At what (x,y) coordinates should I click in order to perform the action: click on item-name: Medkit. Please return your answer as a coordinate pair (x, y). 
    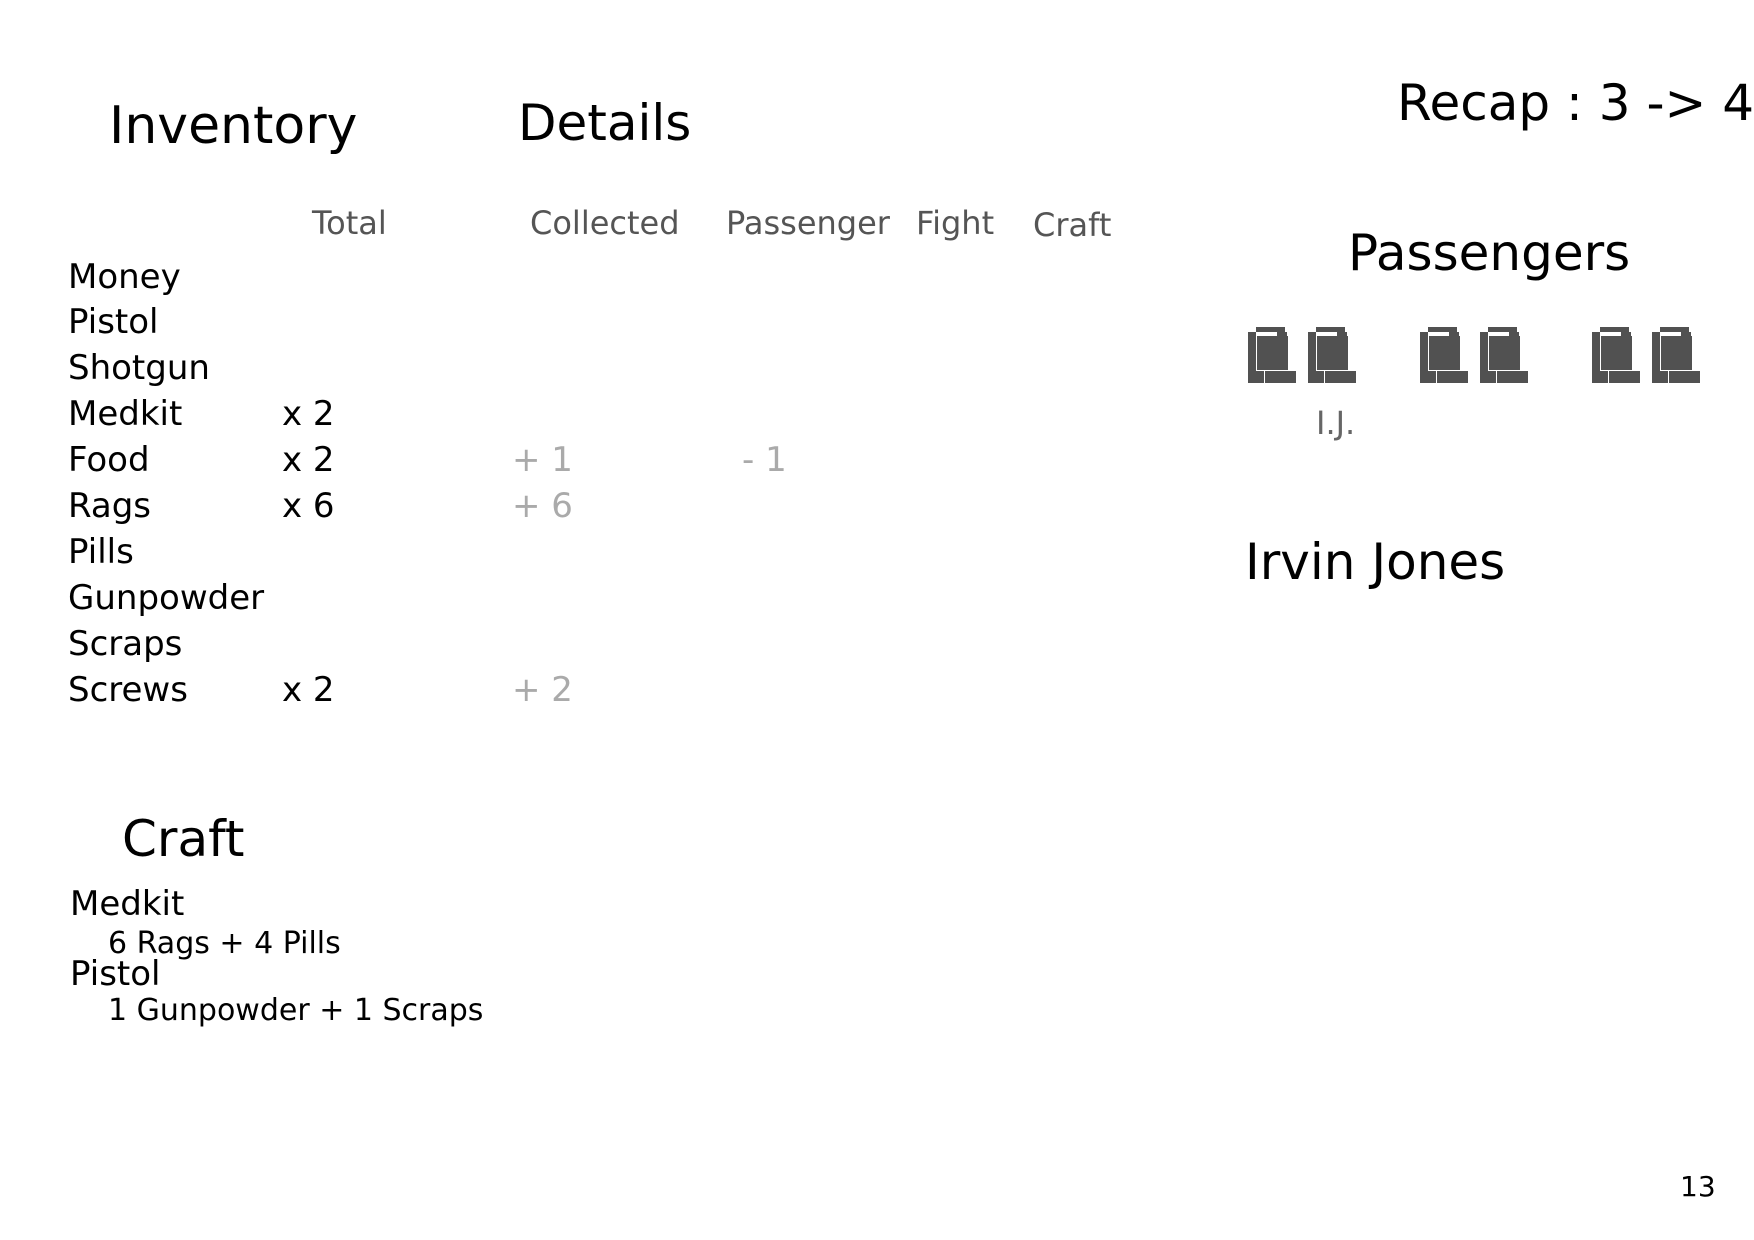
    Looking at the image, I should click on (125, 414).